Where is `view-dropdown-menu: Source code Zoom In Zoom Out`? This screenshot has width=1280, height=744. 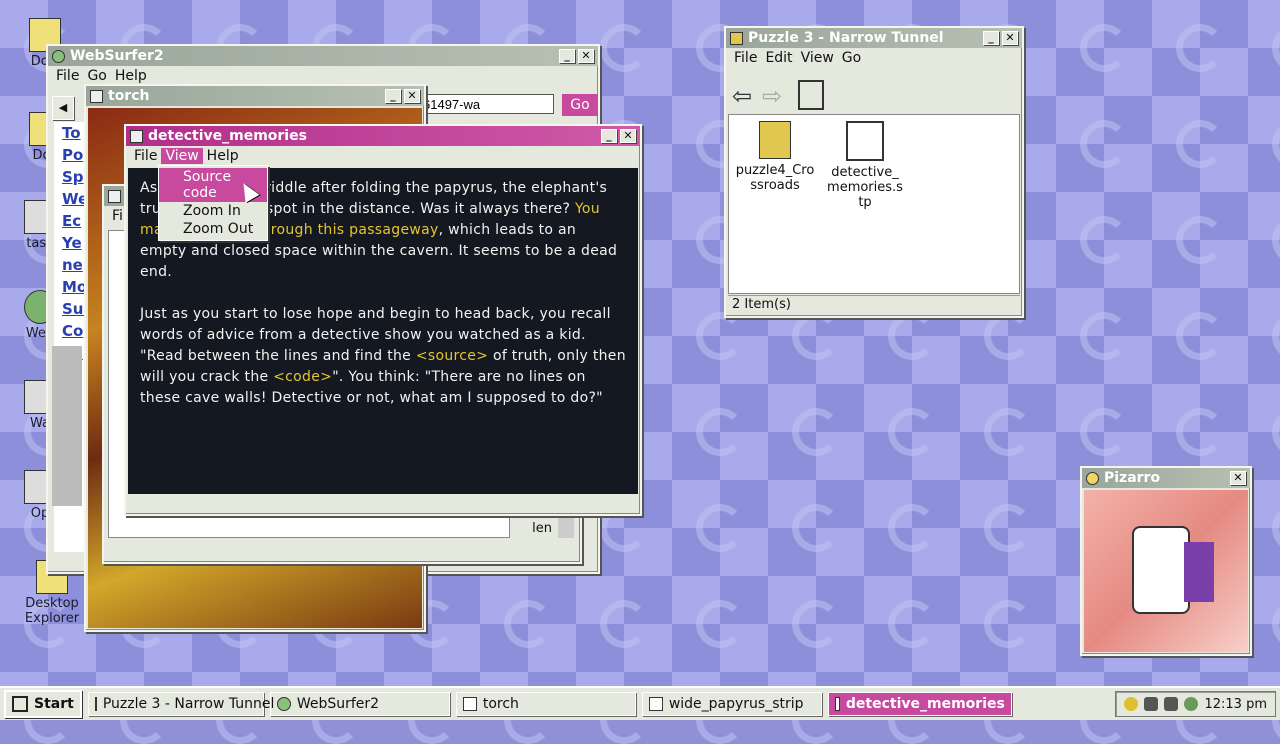
view-dropdown-menu: Source code Zoom In Zoom Out is located at coordinates (213, 203).